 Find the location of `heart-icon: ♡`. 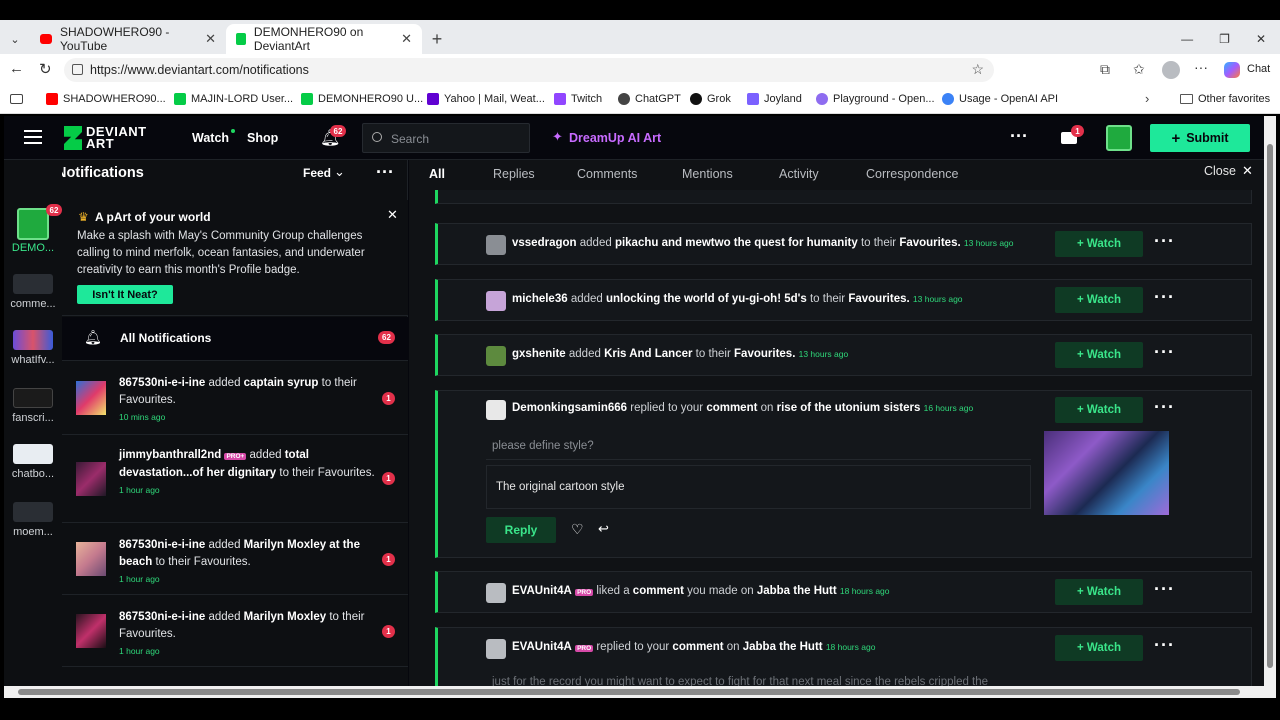

heart-icon: ♡ is located at coordinates (577, 529).